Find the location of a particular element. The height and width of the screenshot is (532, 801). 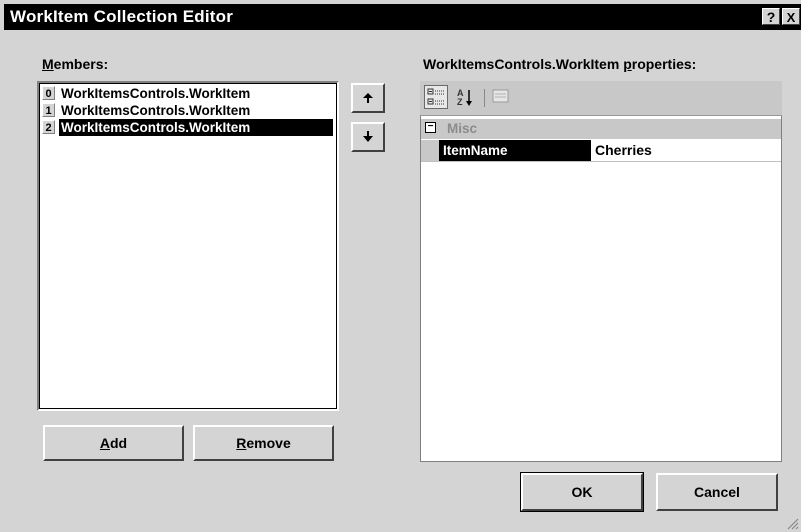

property-pages-icon is located at coordinates (500, 96).